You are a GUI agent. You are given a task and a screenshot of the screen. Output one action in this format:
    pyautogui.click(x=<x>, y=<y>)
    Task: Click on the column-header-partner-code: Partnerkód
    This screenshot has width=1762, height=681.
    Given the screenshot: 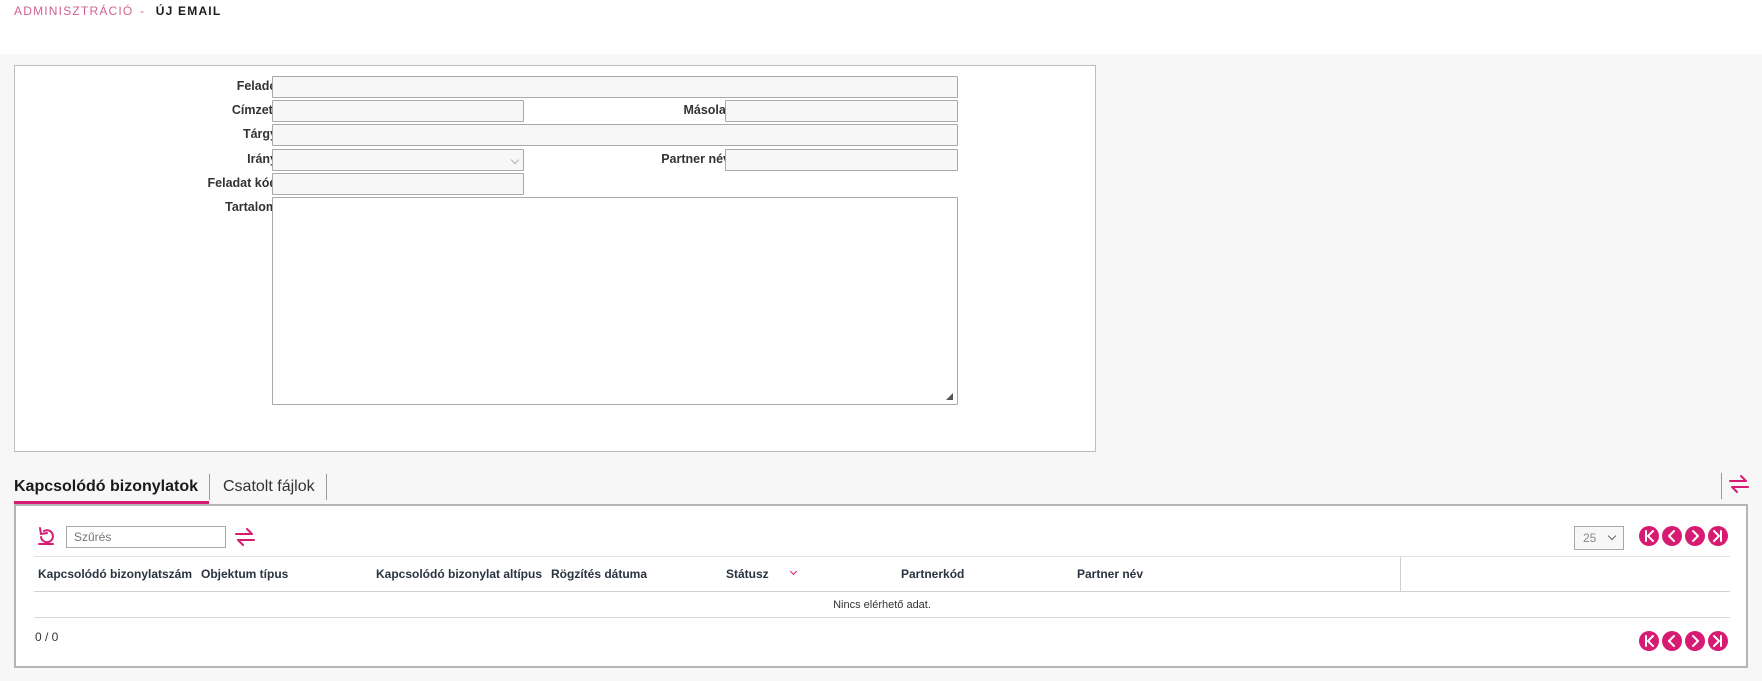 What is the action you would take?
    pyautogui.click(x=932, y=575)
    